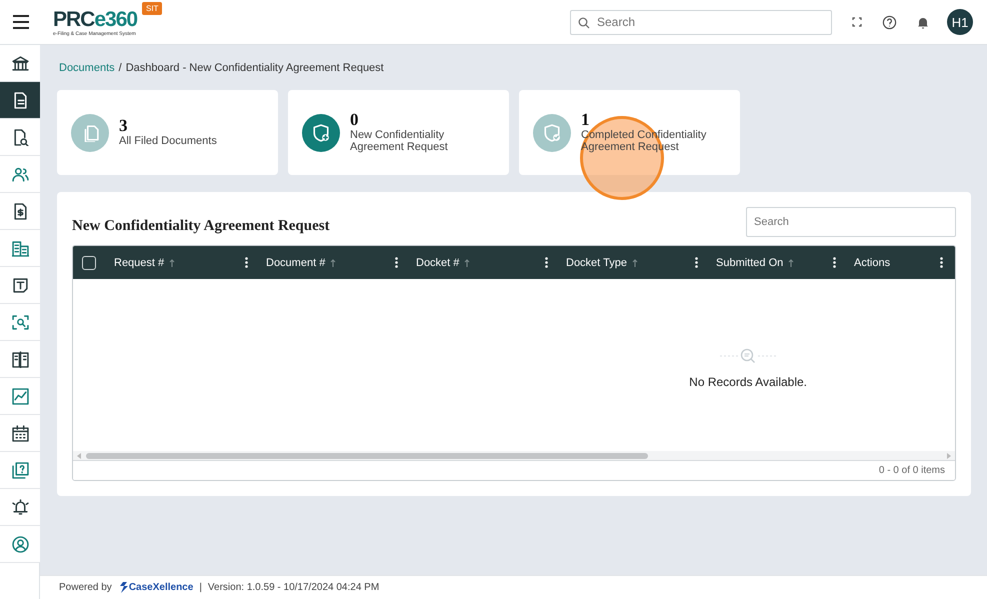 This screenshot has height=599, width=987. Describe the element at coordinates (168, 141) in the screenshot. I see `card-label: All Filed Documents` at that location.